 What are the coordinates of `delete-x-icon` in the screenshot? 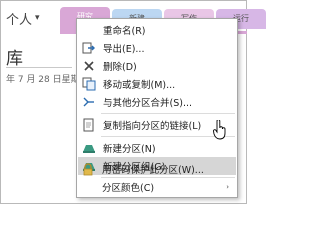 It's located at (89, 66).